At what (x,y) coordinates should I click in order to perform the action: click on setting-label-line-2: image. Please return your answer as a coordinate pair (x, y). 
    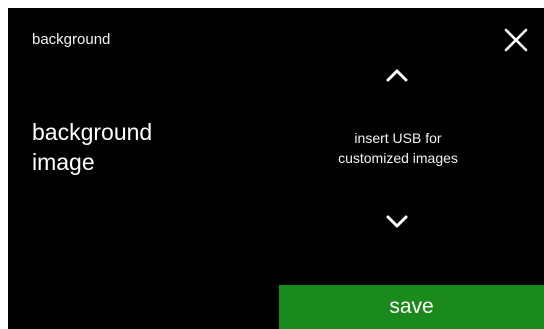
    Looking at the image, I should click on (63, 162).